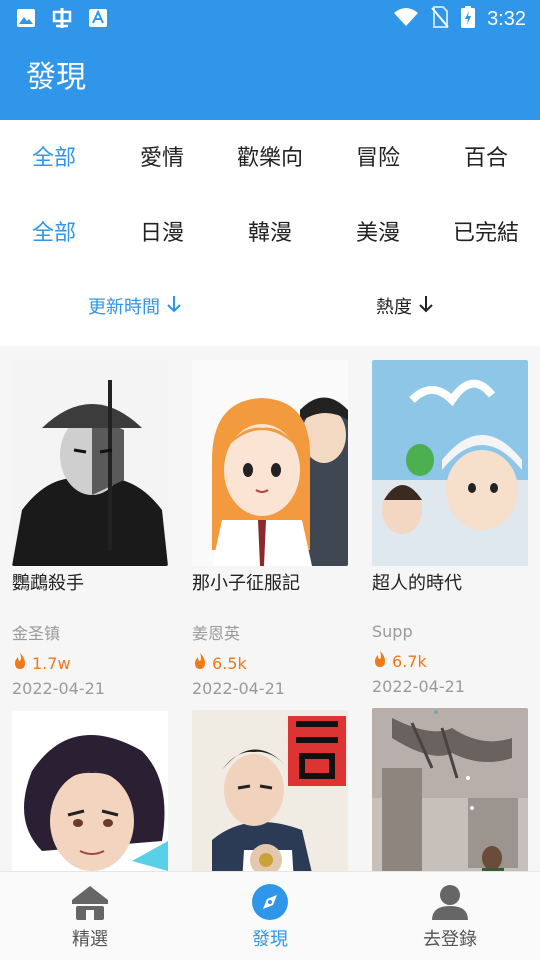  What do you see at coordinates (56, 77) in the screenshot?
I see `page-title: 發現` at bounding box center [56, 77].